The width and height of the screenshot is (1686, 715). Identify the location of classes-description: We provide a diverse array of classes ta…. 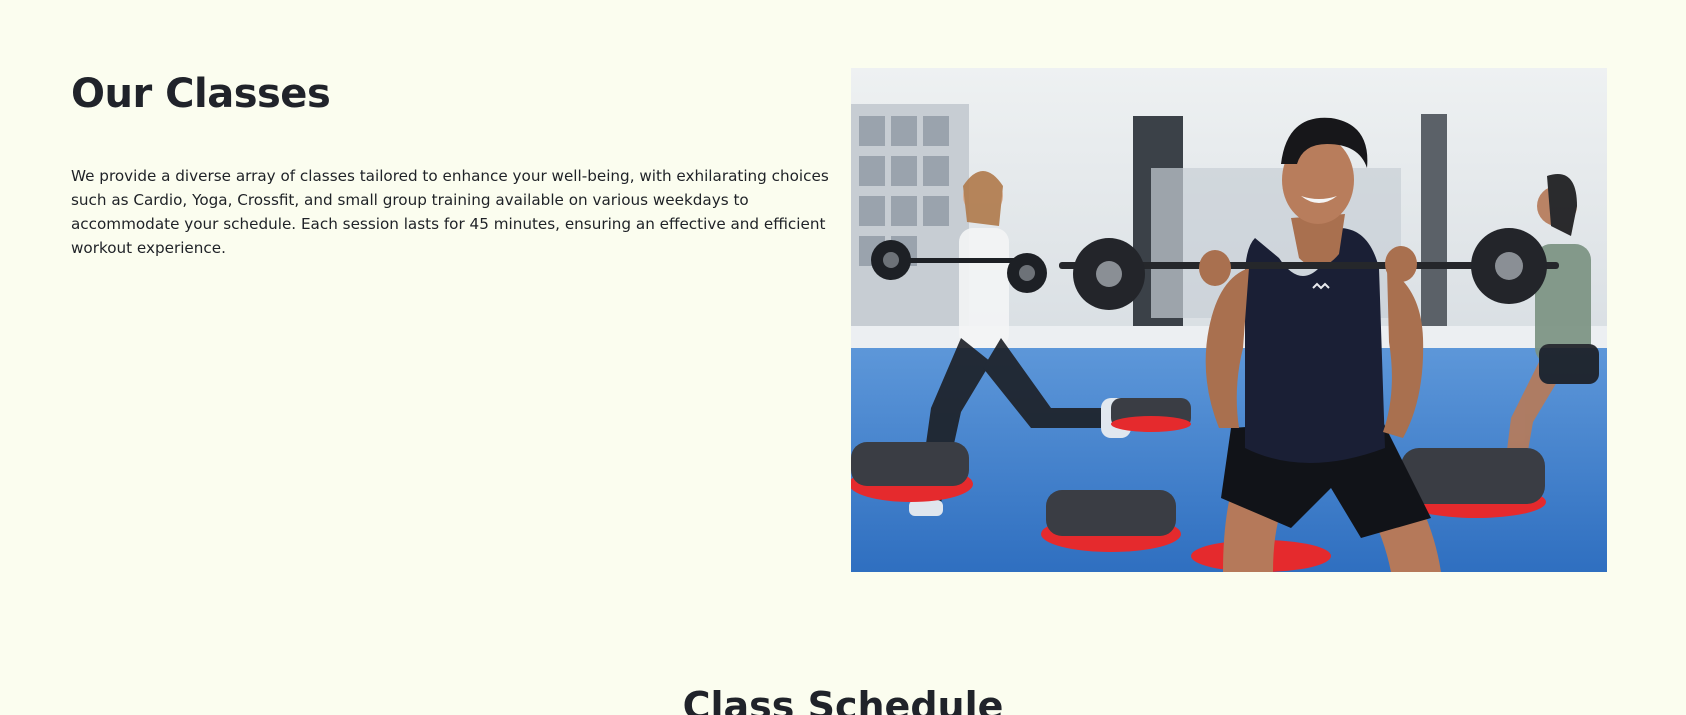
(450, 212).